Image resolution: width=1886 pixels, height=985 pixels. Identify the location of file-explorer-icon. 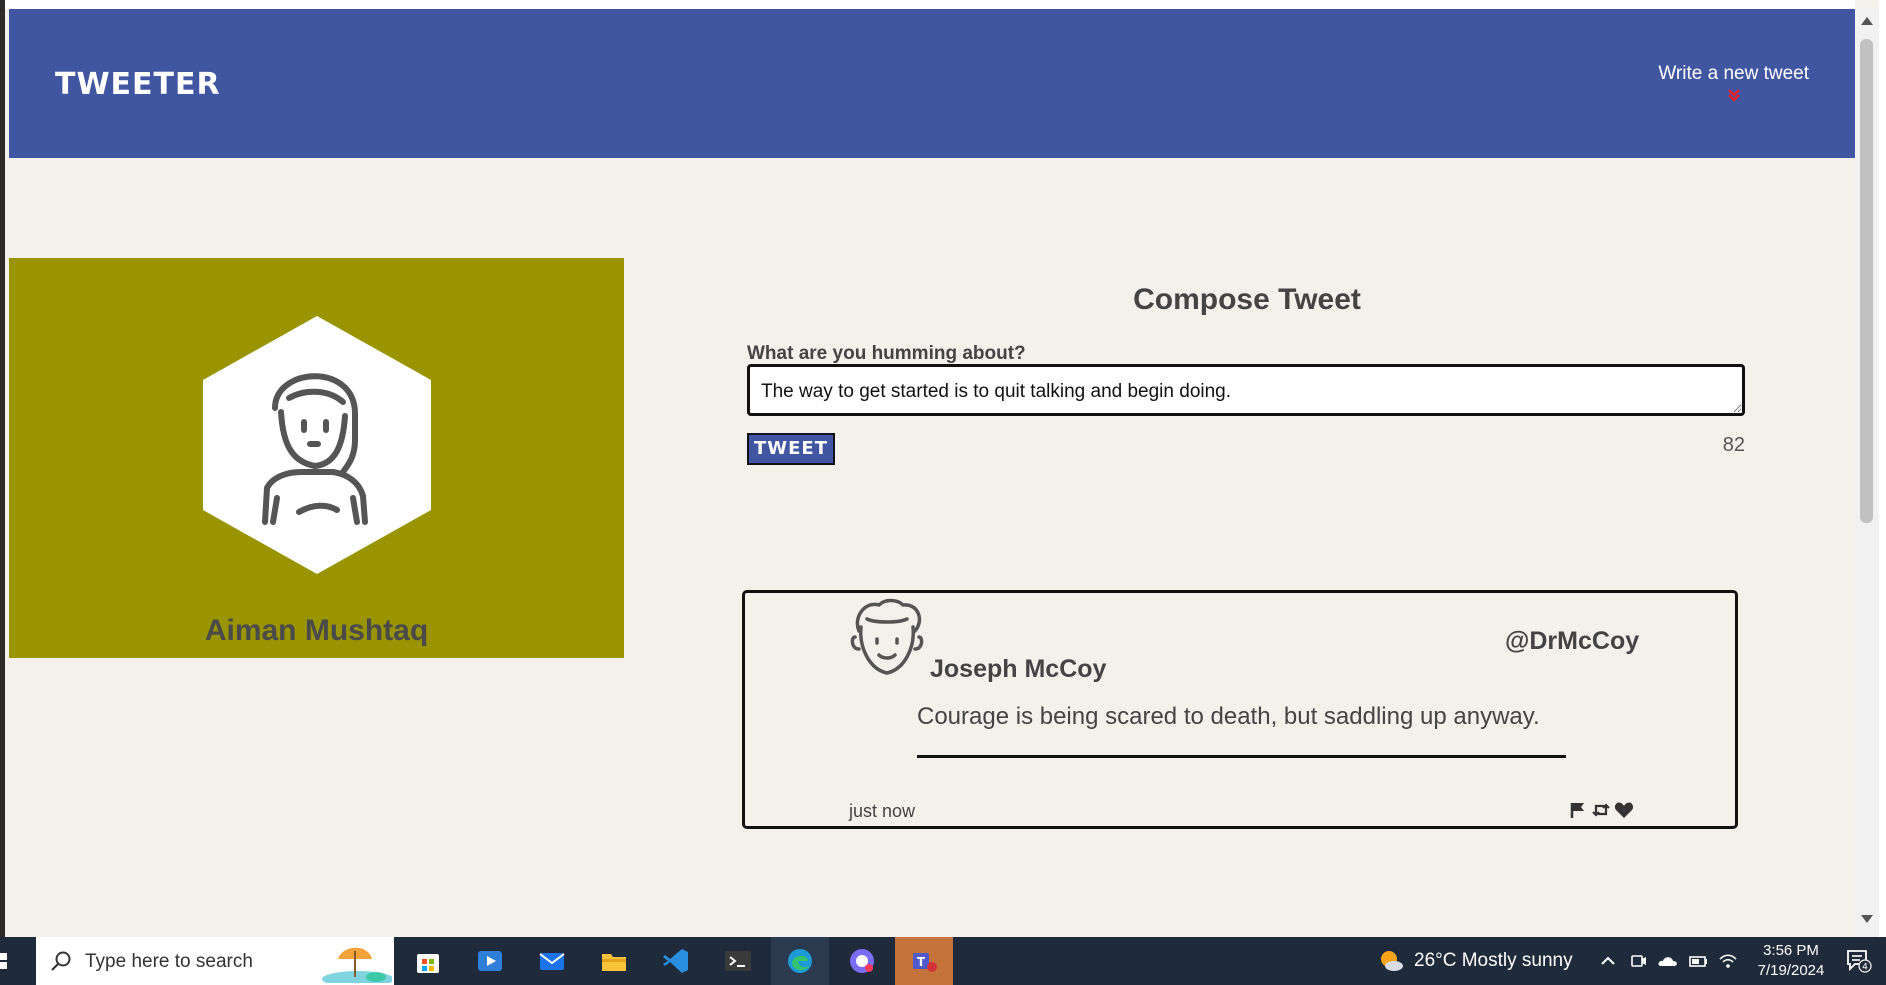
(614, 962).